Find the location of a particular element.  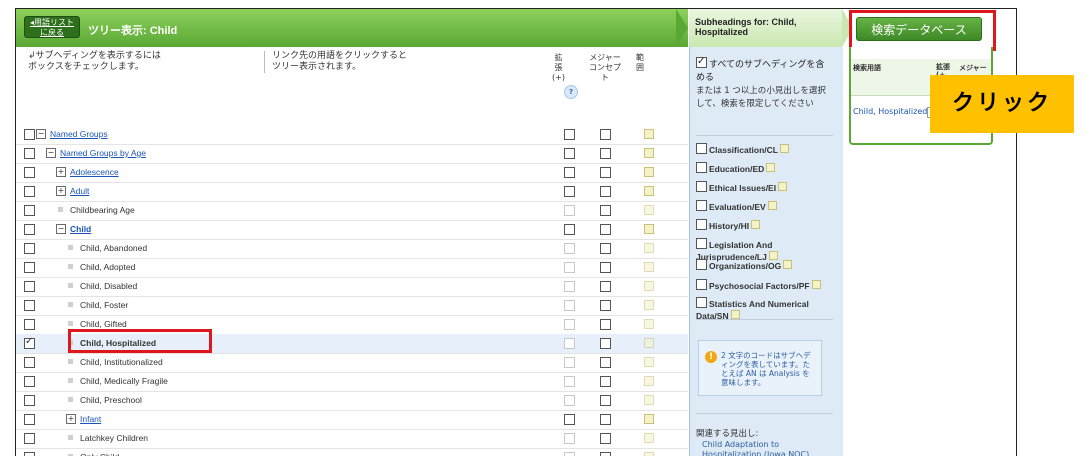

tree-term-label: Adolescence is located at coordinates (94, 172).